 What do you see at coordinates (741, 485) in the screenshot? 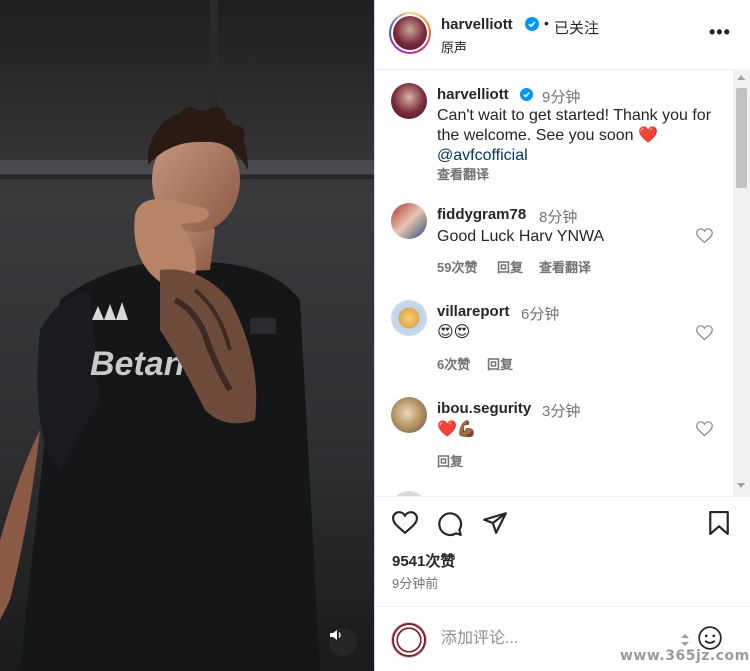
I see `scroll-down-icon` at bounding box center [741, 485].